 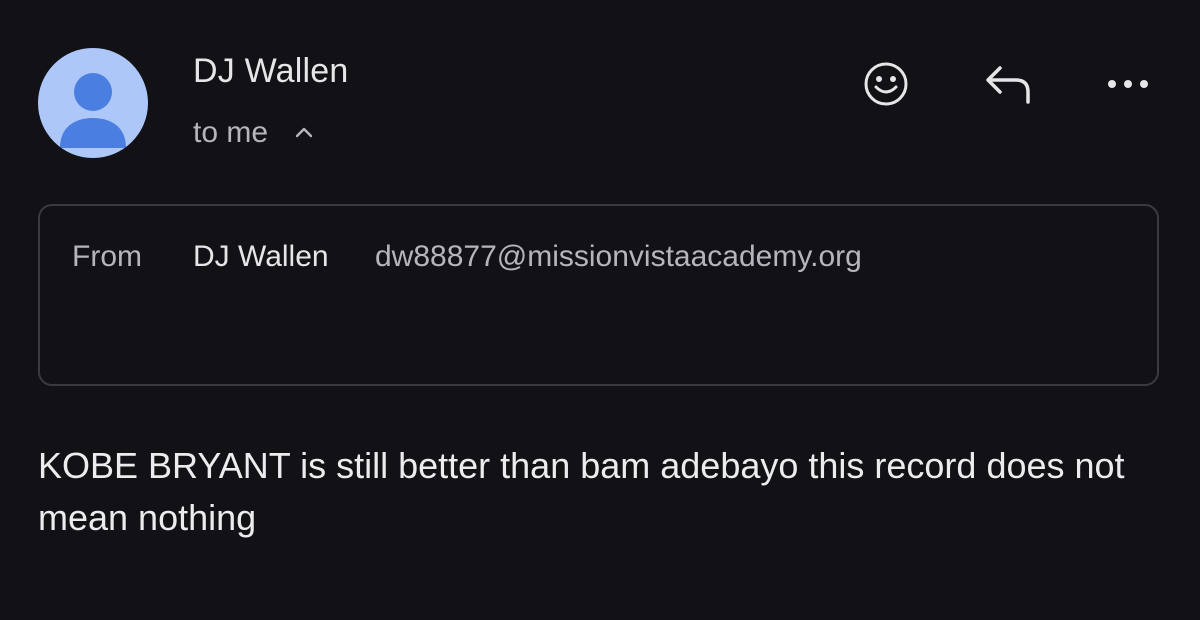 I want to click on reply-button, so click(x=1008, y=84).